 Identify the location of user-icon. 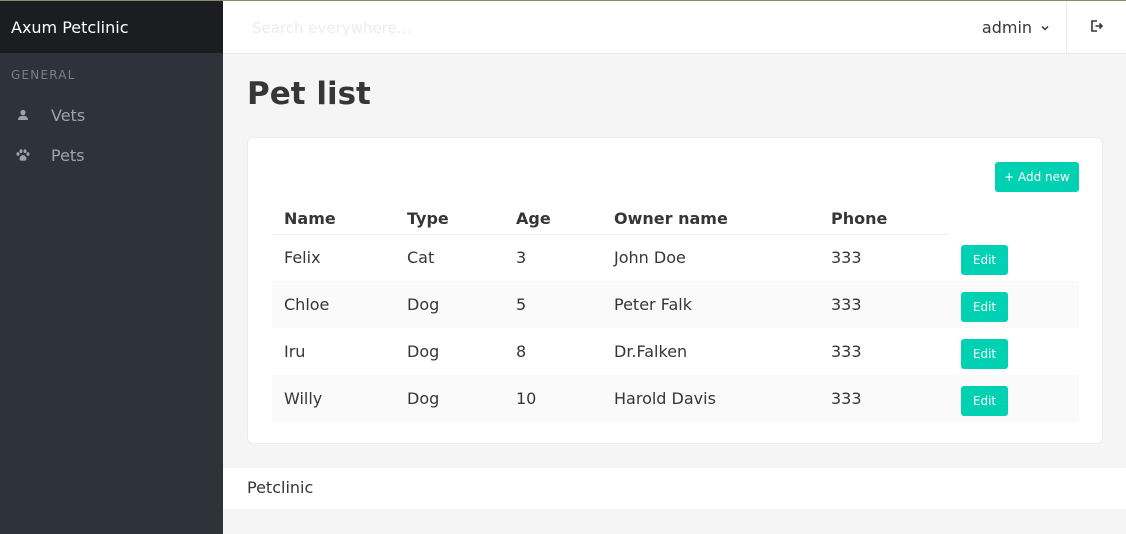
(23, 115).